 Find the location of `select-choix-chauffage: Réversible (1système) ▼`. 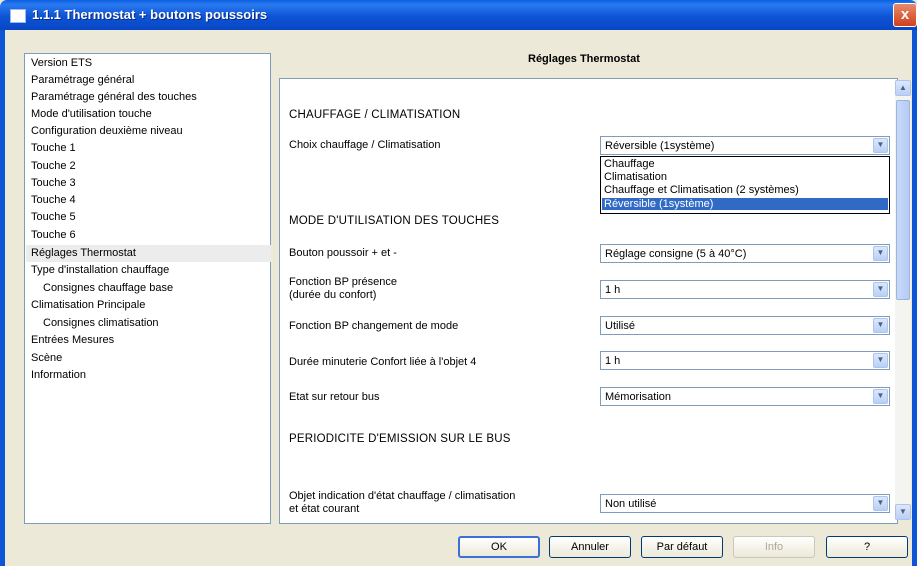

select-choix-chauffage: Réversible (1système) ▼ is located at coordinates (745, 145).